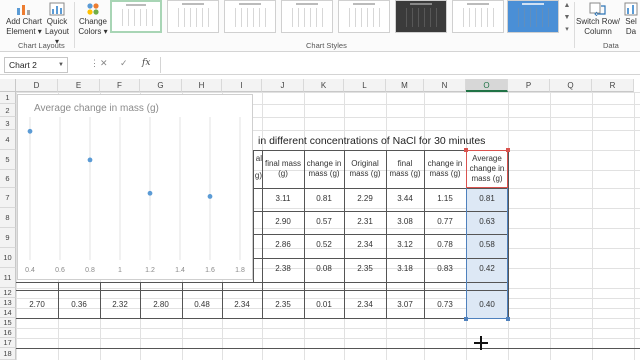 The image size is (640, 360). I want to click on column-header: O, so click(487, 85).